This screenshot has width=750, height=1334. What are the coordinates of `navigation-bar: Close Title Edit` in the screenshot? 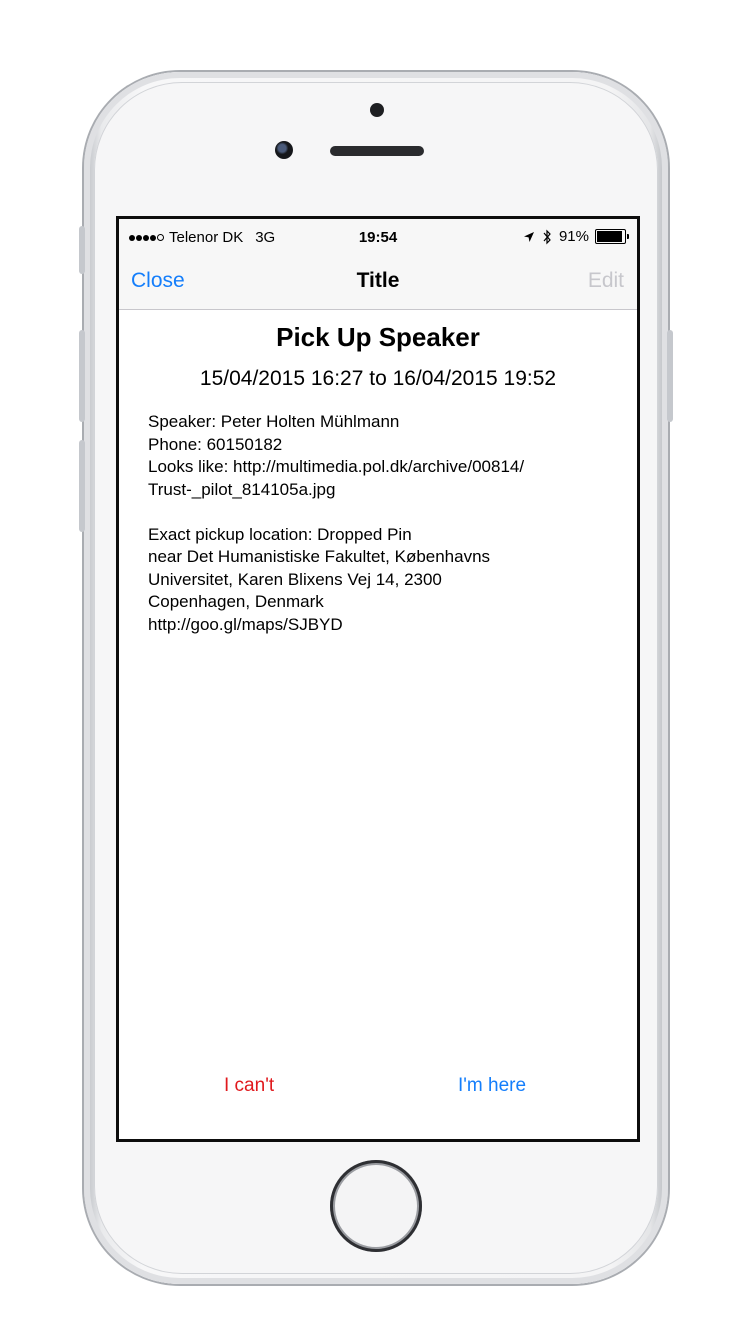 It's located at (378, 282).